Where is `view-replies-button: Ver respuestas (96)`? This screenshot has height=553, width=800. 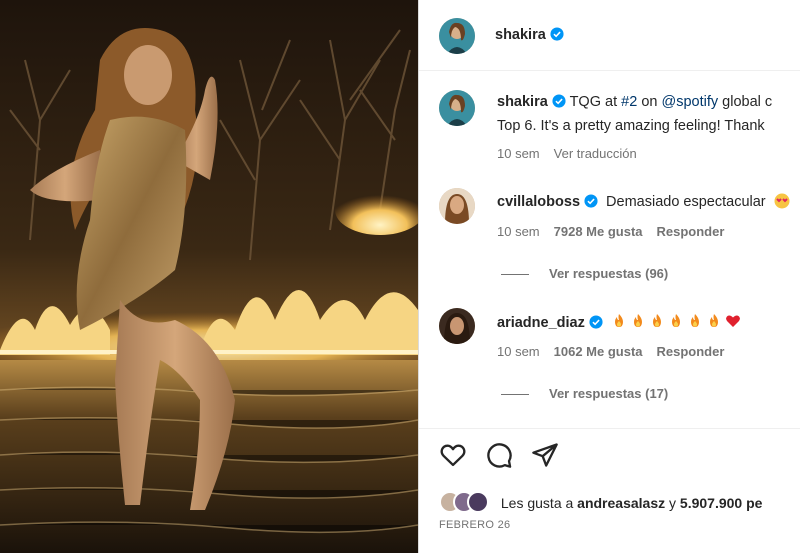 view-replies-button: Ver respuestas (96) is located at coordinates (584, 273).